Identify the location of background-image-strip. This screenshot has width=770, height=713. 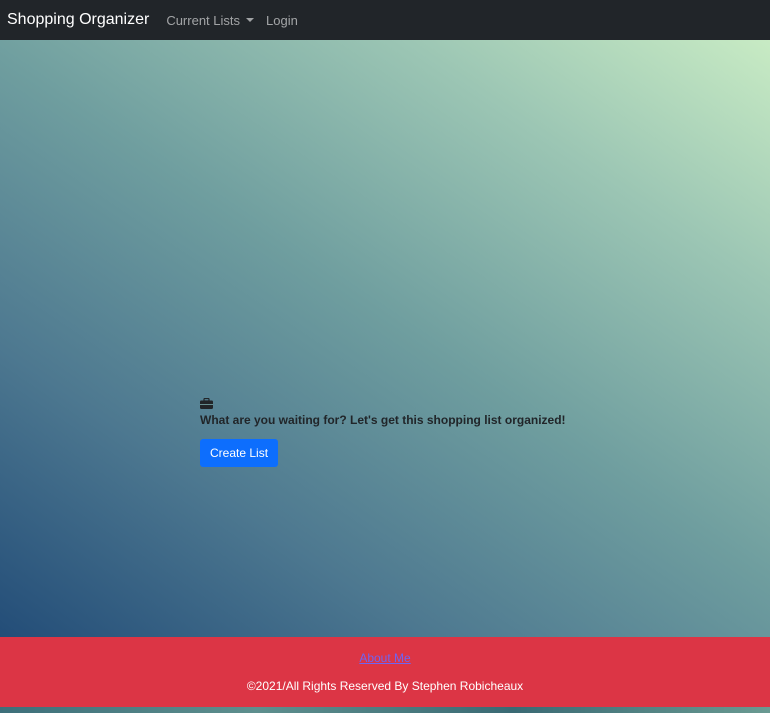
(385, 710).